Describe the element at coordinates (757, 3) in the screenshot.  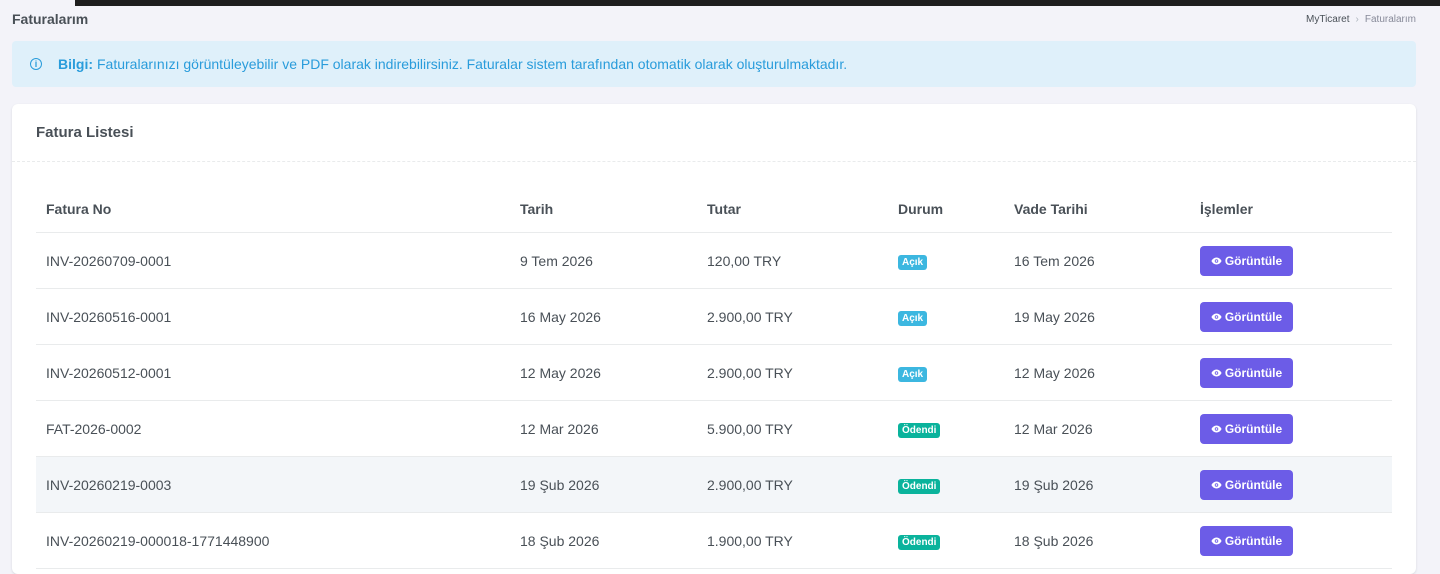
I see `topbar-strip` at that location.